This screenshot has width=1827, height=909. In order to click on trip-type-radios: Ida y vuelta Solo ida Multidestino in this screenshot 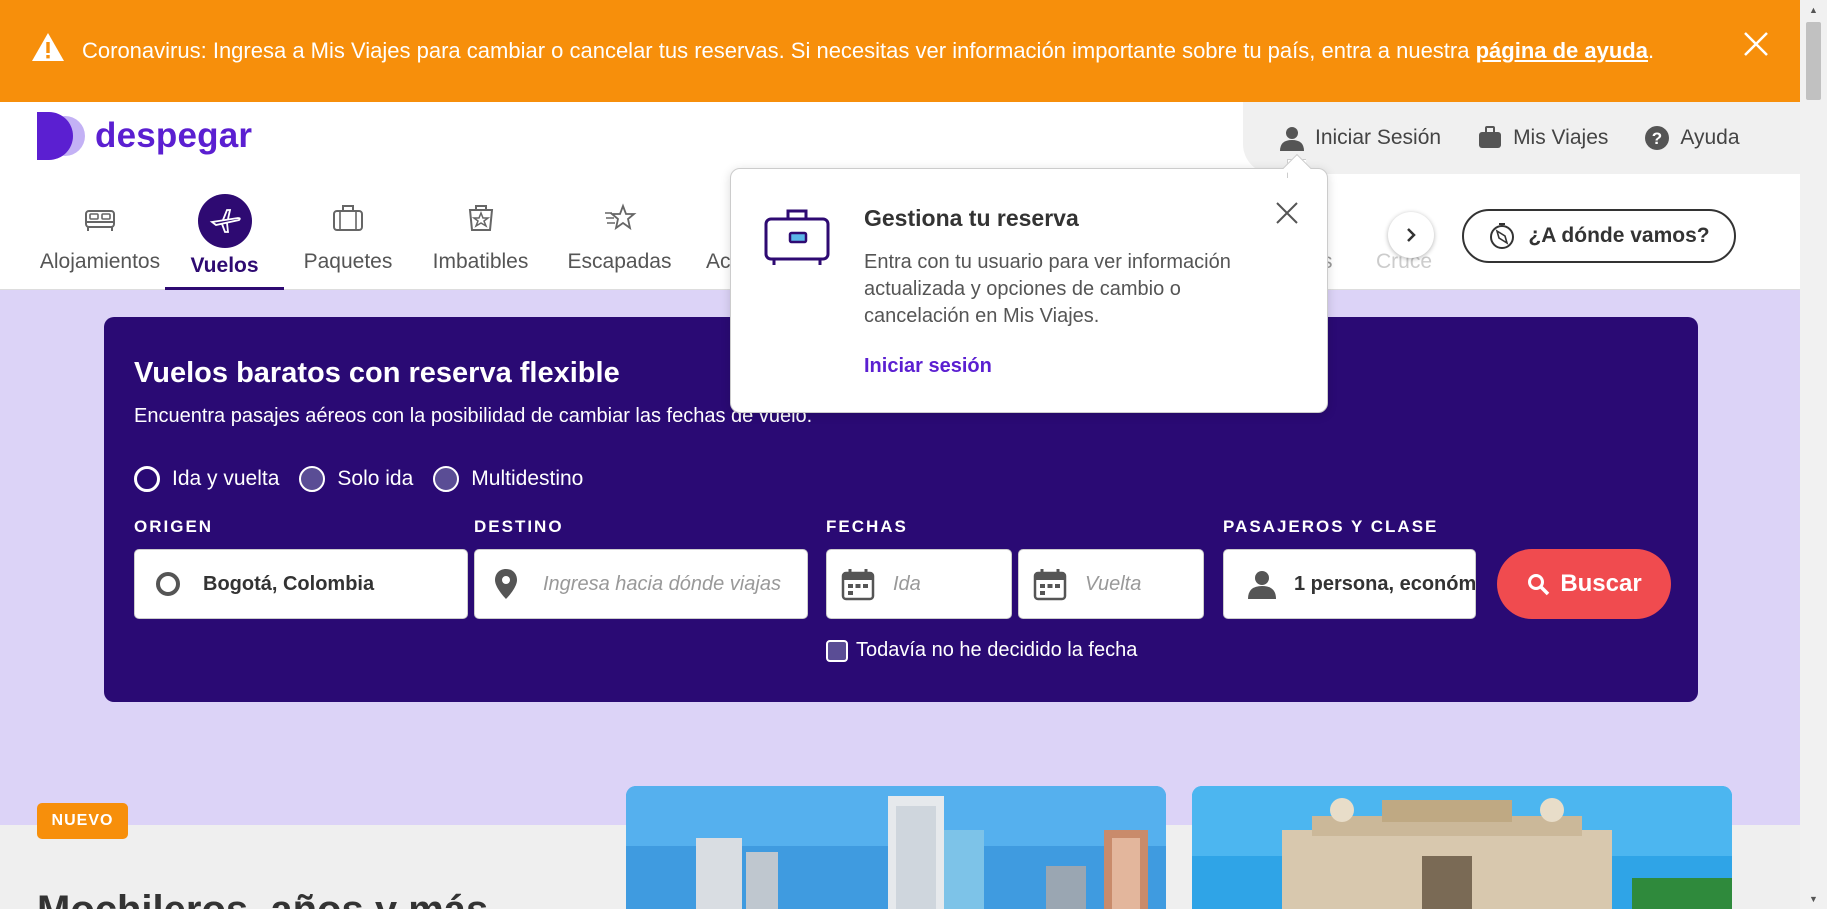, I will do `click(358, 479)`.